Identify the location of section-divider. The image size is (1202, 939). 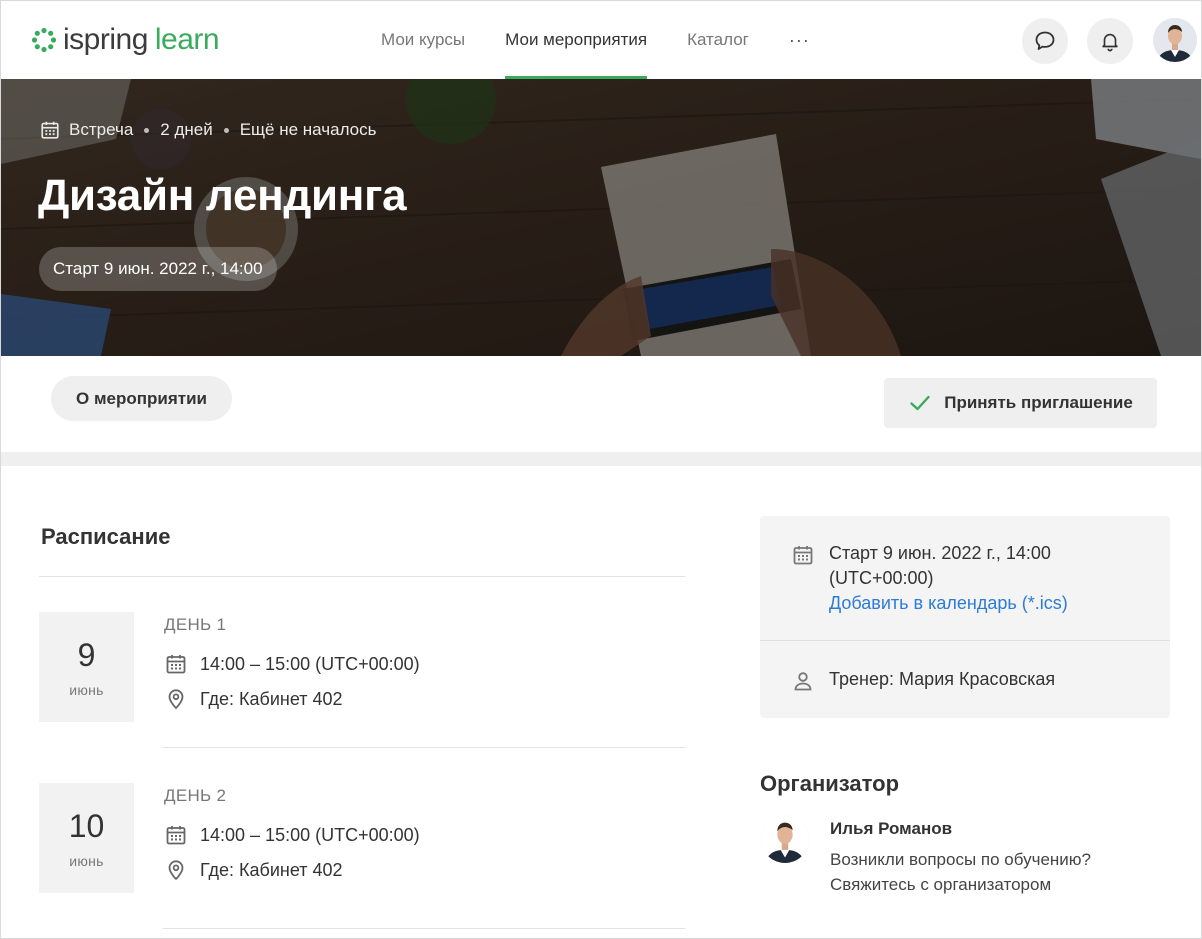
(601, 459).